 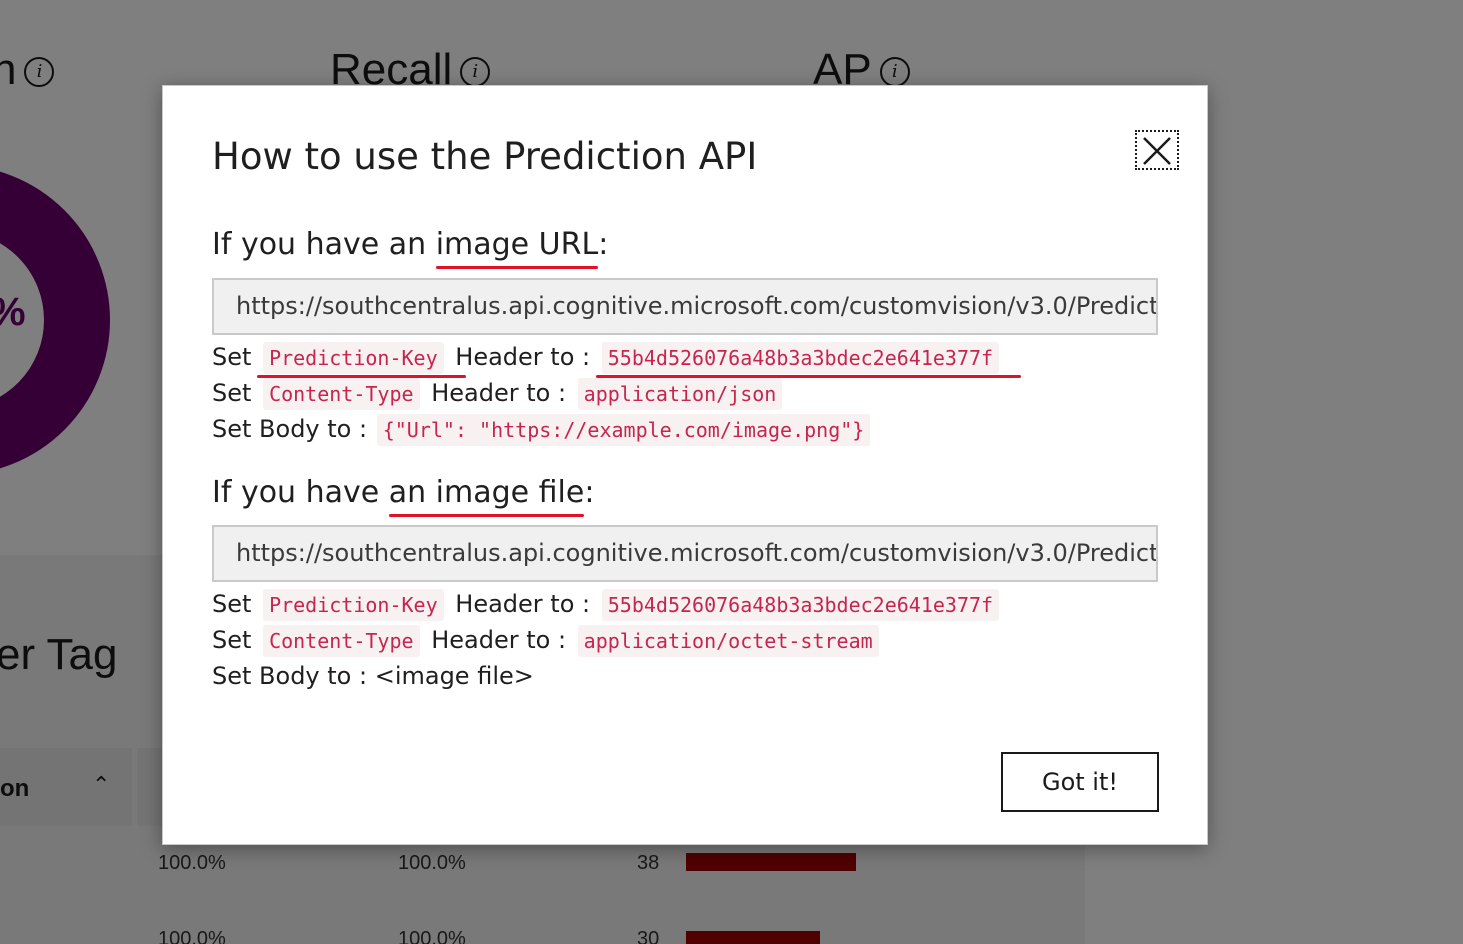 What do you see at coordinates (454, 676) in the screenshot?
I see `body-value: <image file>` at bounding box center [454, 676].